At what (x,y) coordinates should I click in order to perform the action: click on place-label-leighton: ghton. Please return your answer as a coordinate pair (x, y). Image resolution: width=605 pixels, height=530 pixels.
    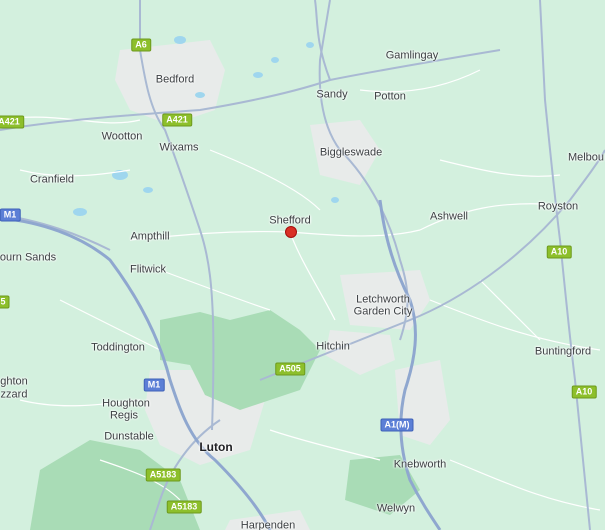
    Looking at the image, I should click on (14, 382).